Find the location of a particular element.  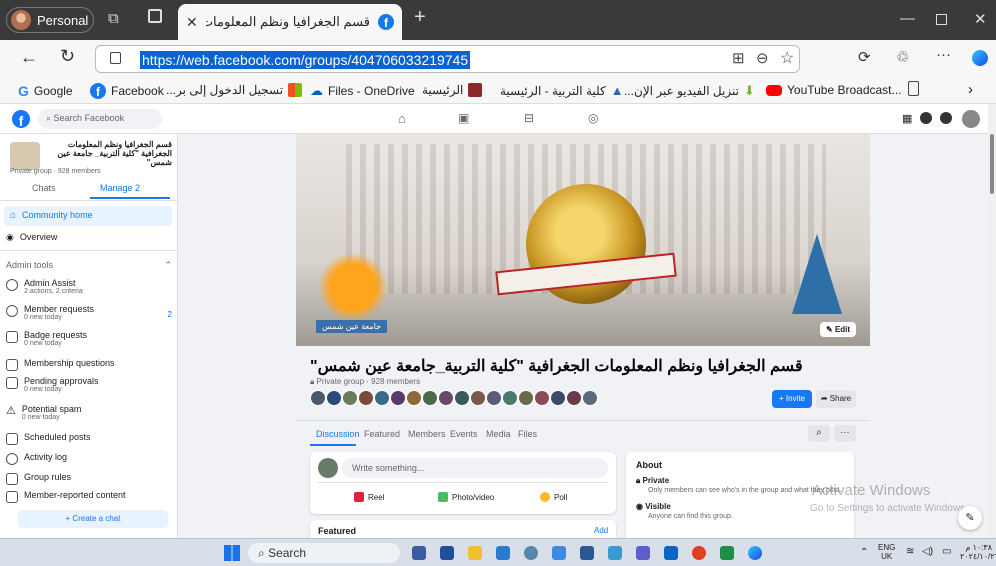

refresh-icon: ↻ is located at coordinates (67, 56).